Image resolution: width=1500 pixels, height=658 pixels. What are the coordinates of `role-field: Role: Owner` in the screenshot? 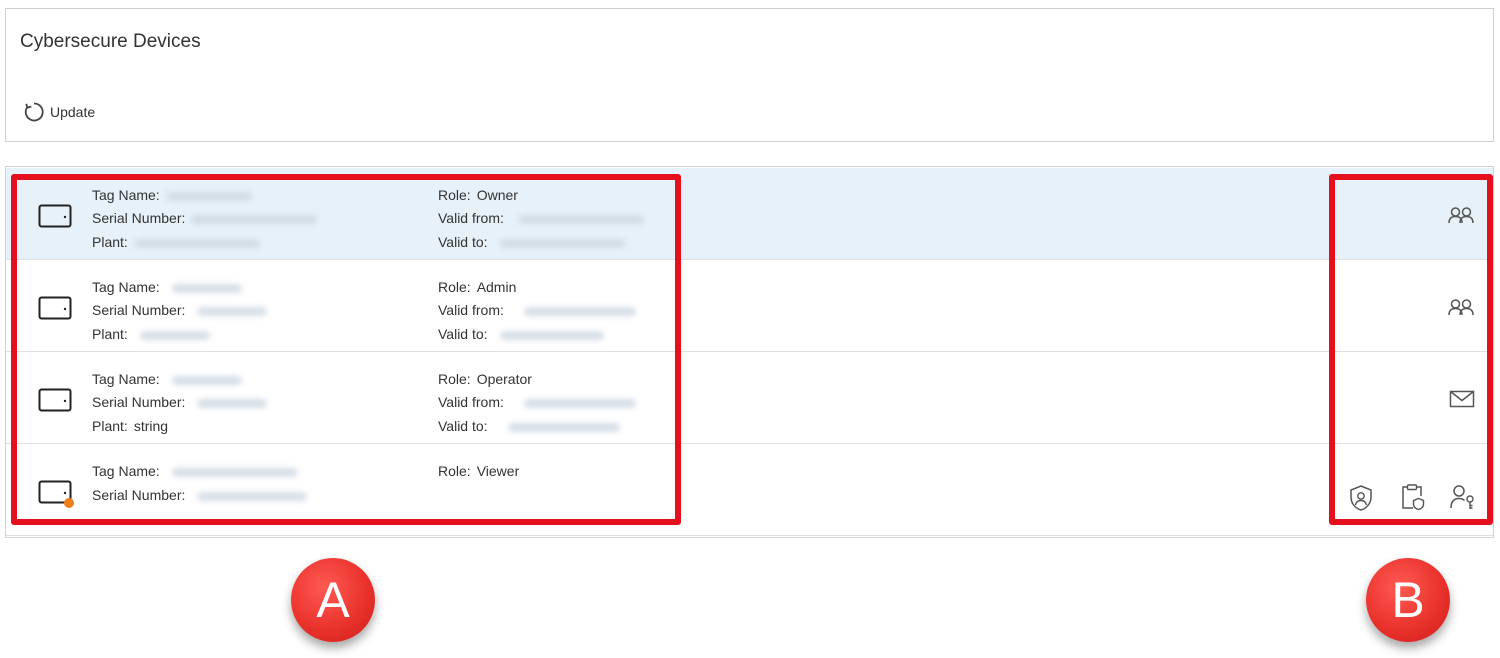 It's located at (478, 195).